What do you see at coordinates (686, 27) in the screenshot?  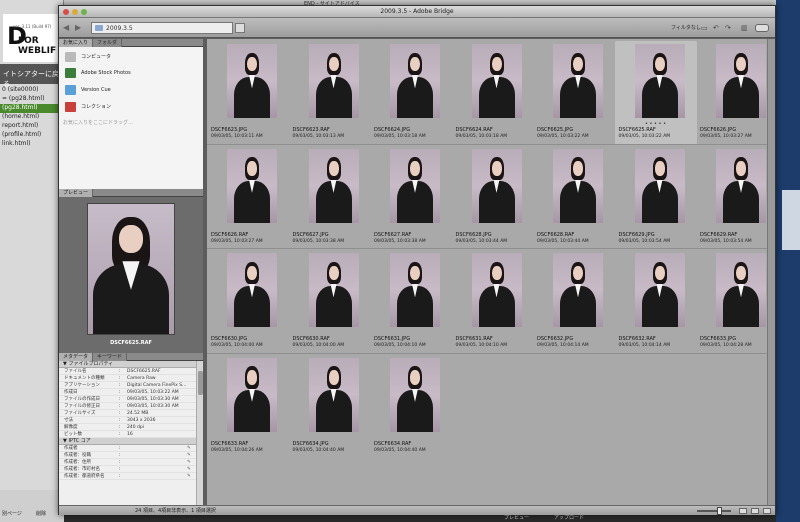 I see `filter-dropdown: フィルタなし` at bounding box center [686, 27].